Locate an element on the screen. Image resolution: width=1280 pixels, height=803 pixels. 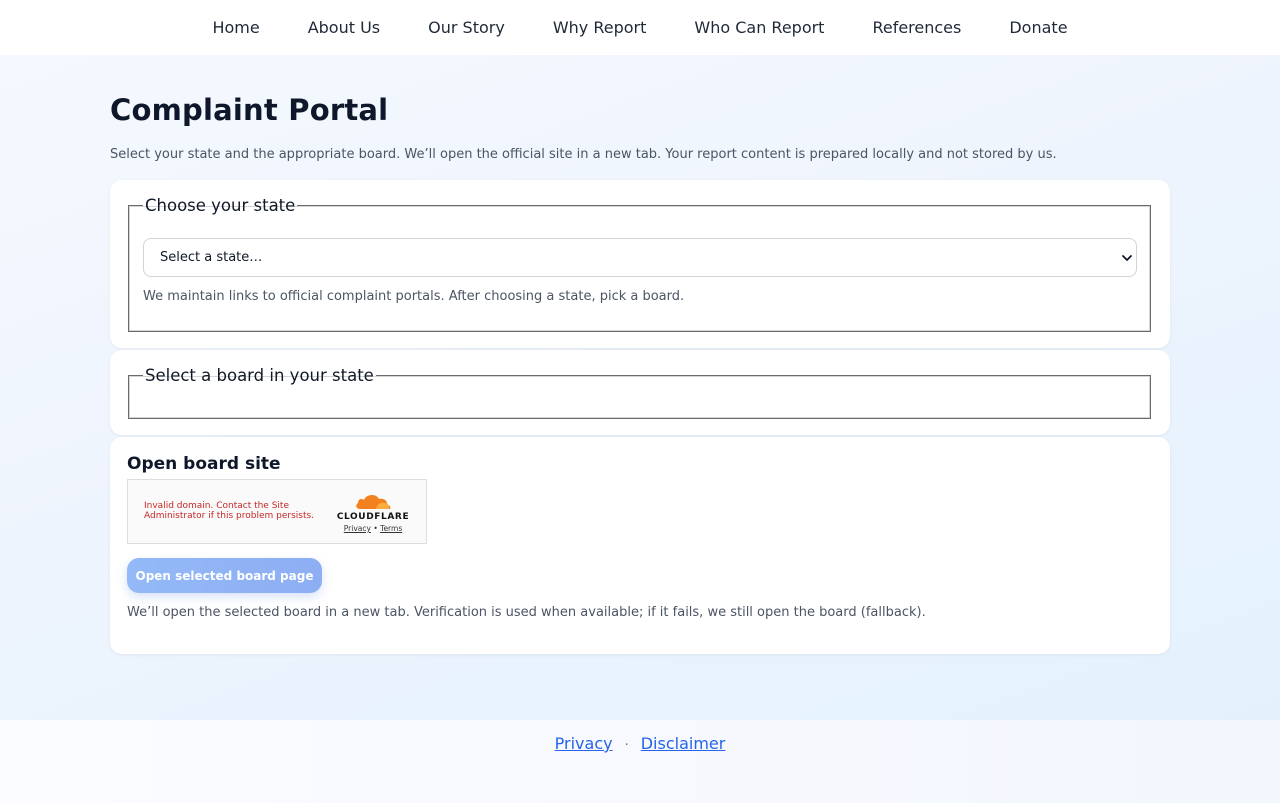
captcha-privacy-link: Privacy is located at coordinates (357, 528).